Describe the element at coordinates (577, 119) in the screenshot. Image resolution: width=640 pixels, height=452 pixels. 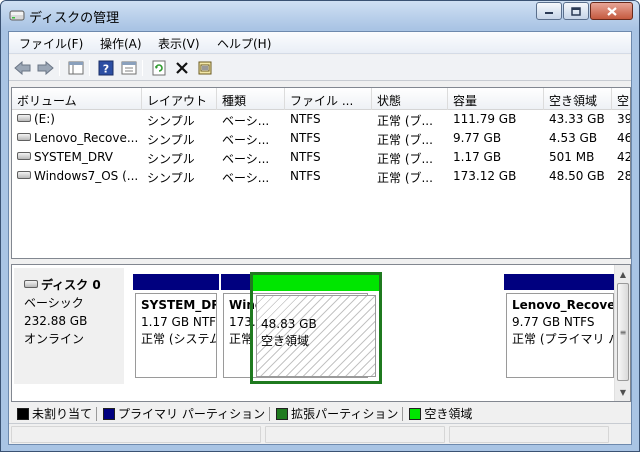
I see `free-space-cell: 43.33 GB` at that location.